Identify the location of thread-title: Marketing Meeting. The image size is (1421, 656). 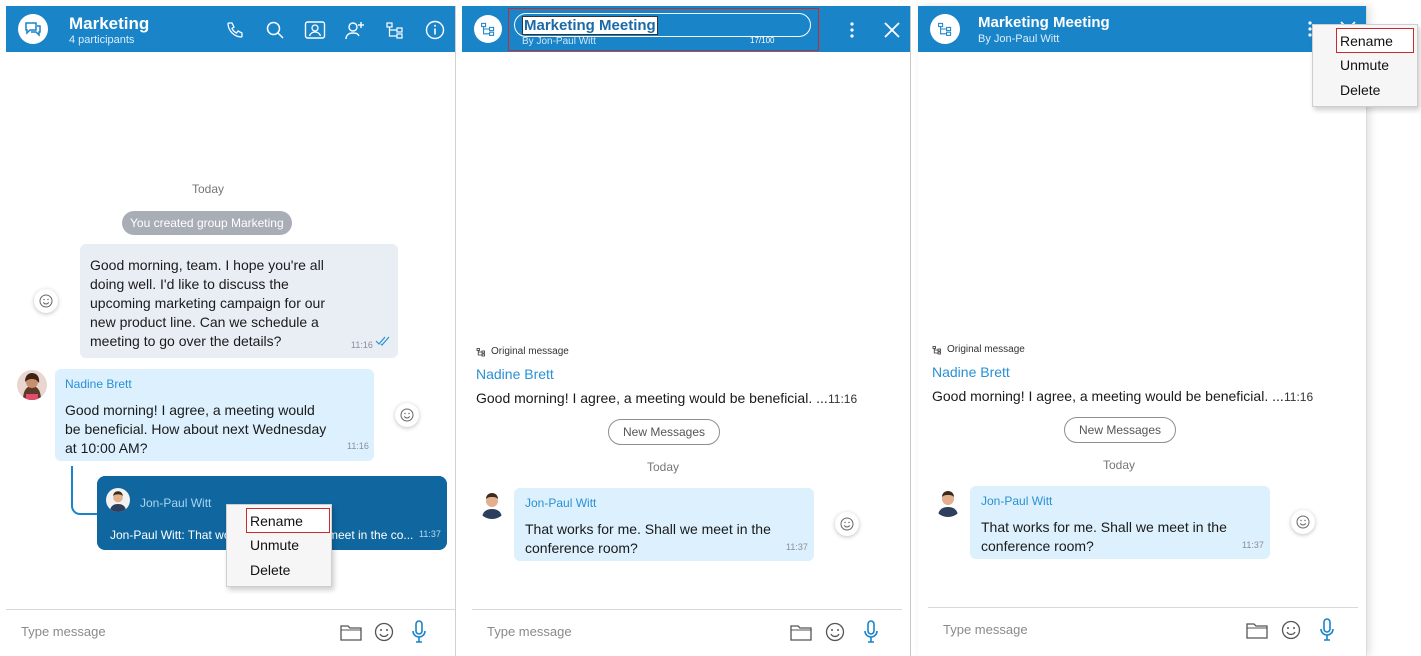
(1044, 22).